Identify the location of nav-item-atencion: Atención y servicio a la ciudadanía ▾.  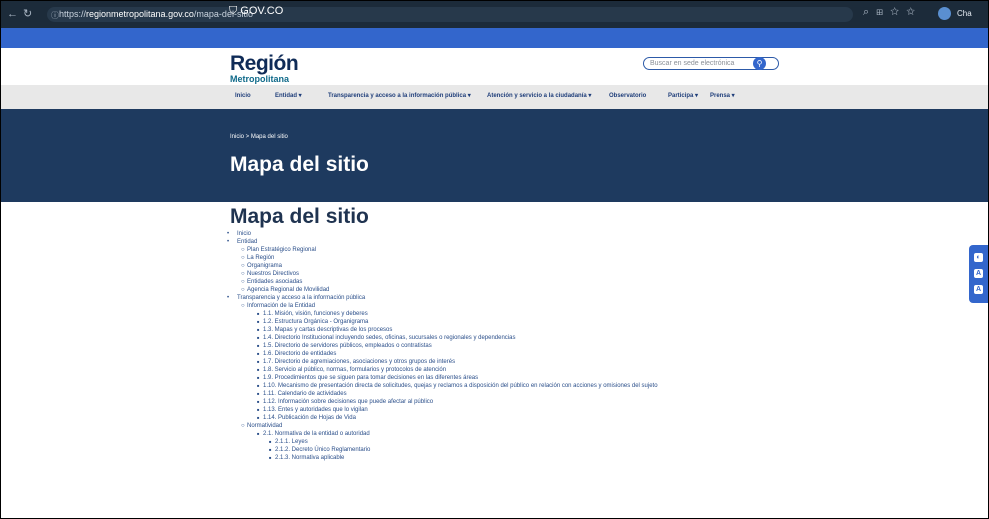
(539, 96).